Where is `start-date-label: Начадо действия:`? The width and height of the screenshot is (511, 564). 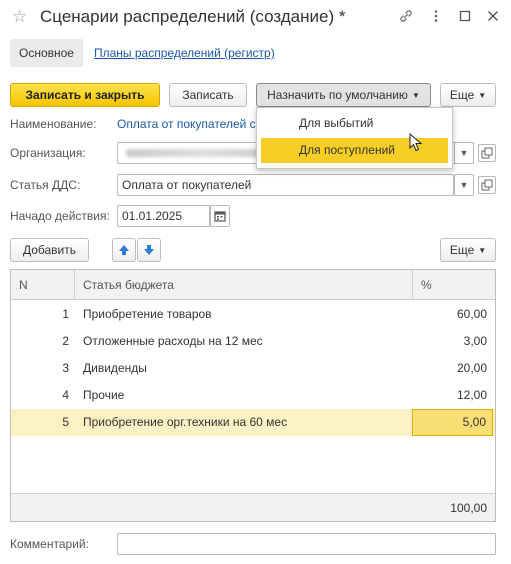 start-date-label: Начадо действия: is located at coordinates (60, 216).